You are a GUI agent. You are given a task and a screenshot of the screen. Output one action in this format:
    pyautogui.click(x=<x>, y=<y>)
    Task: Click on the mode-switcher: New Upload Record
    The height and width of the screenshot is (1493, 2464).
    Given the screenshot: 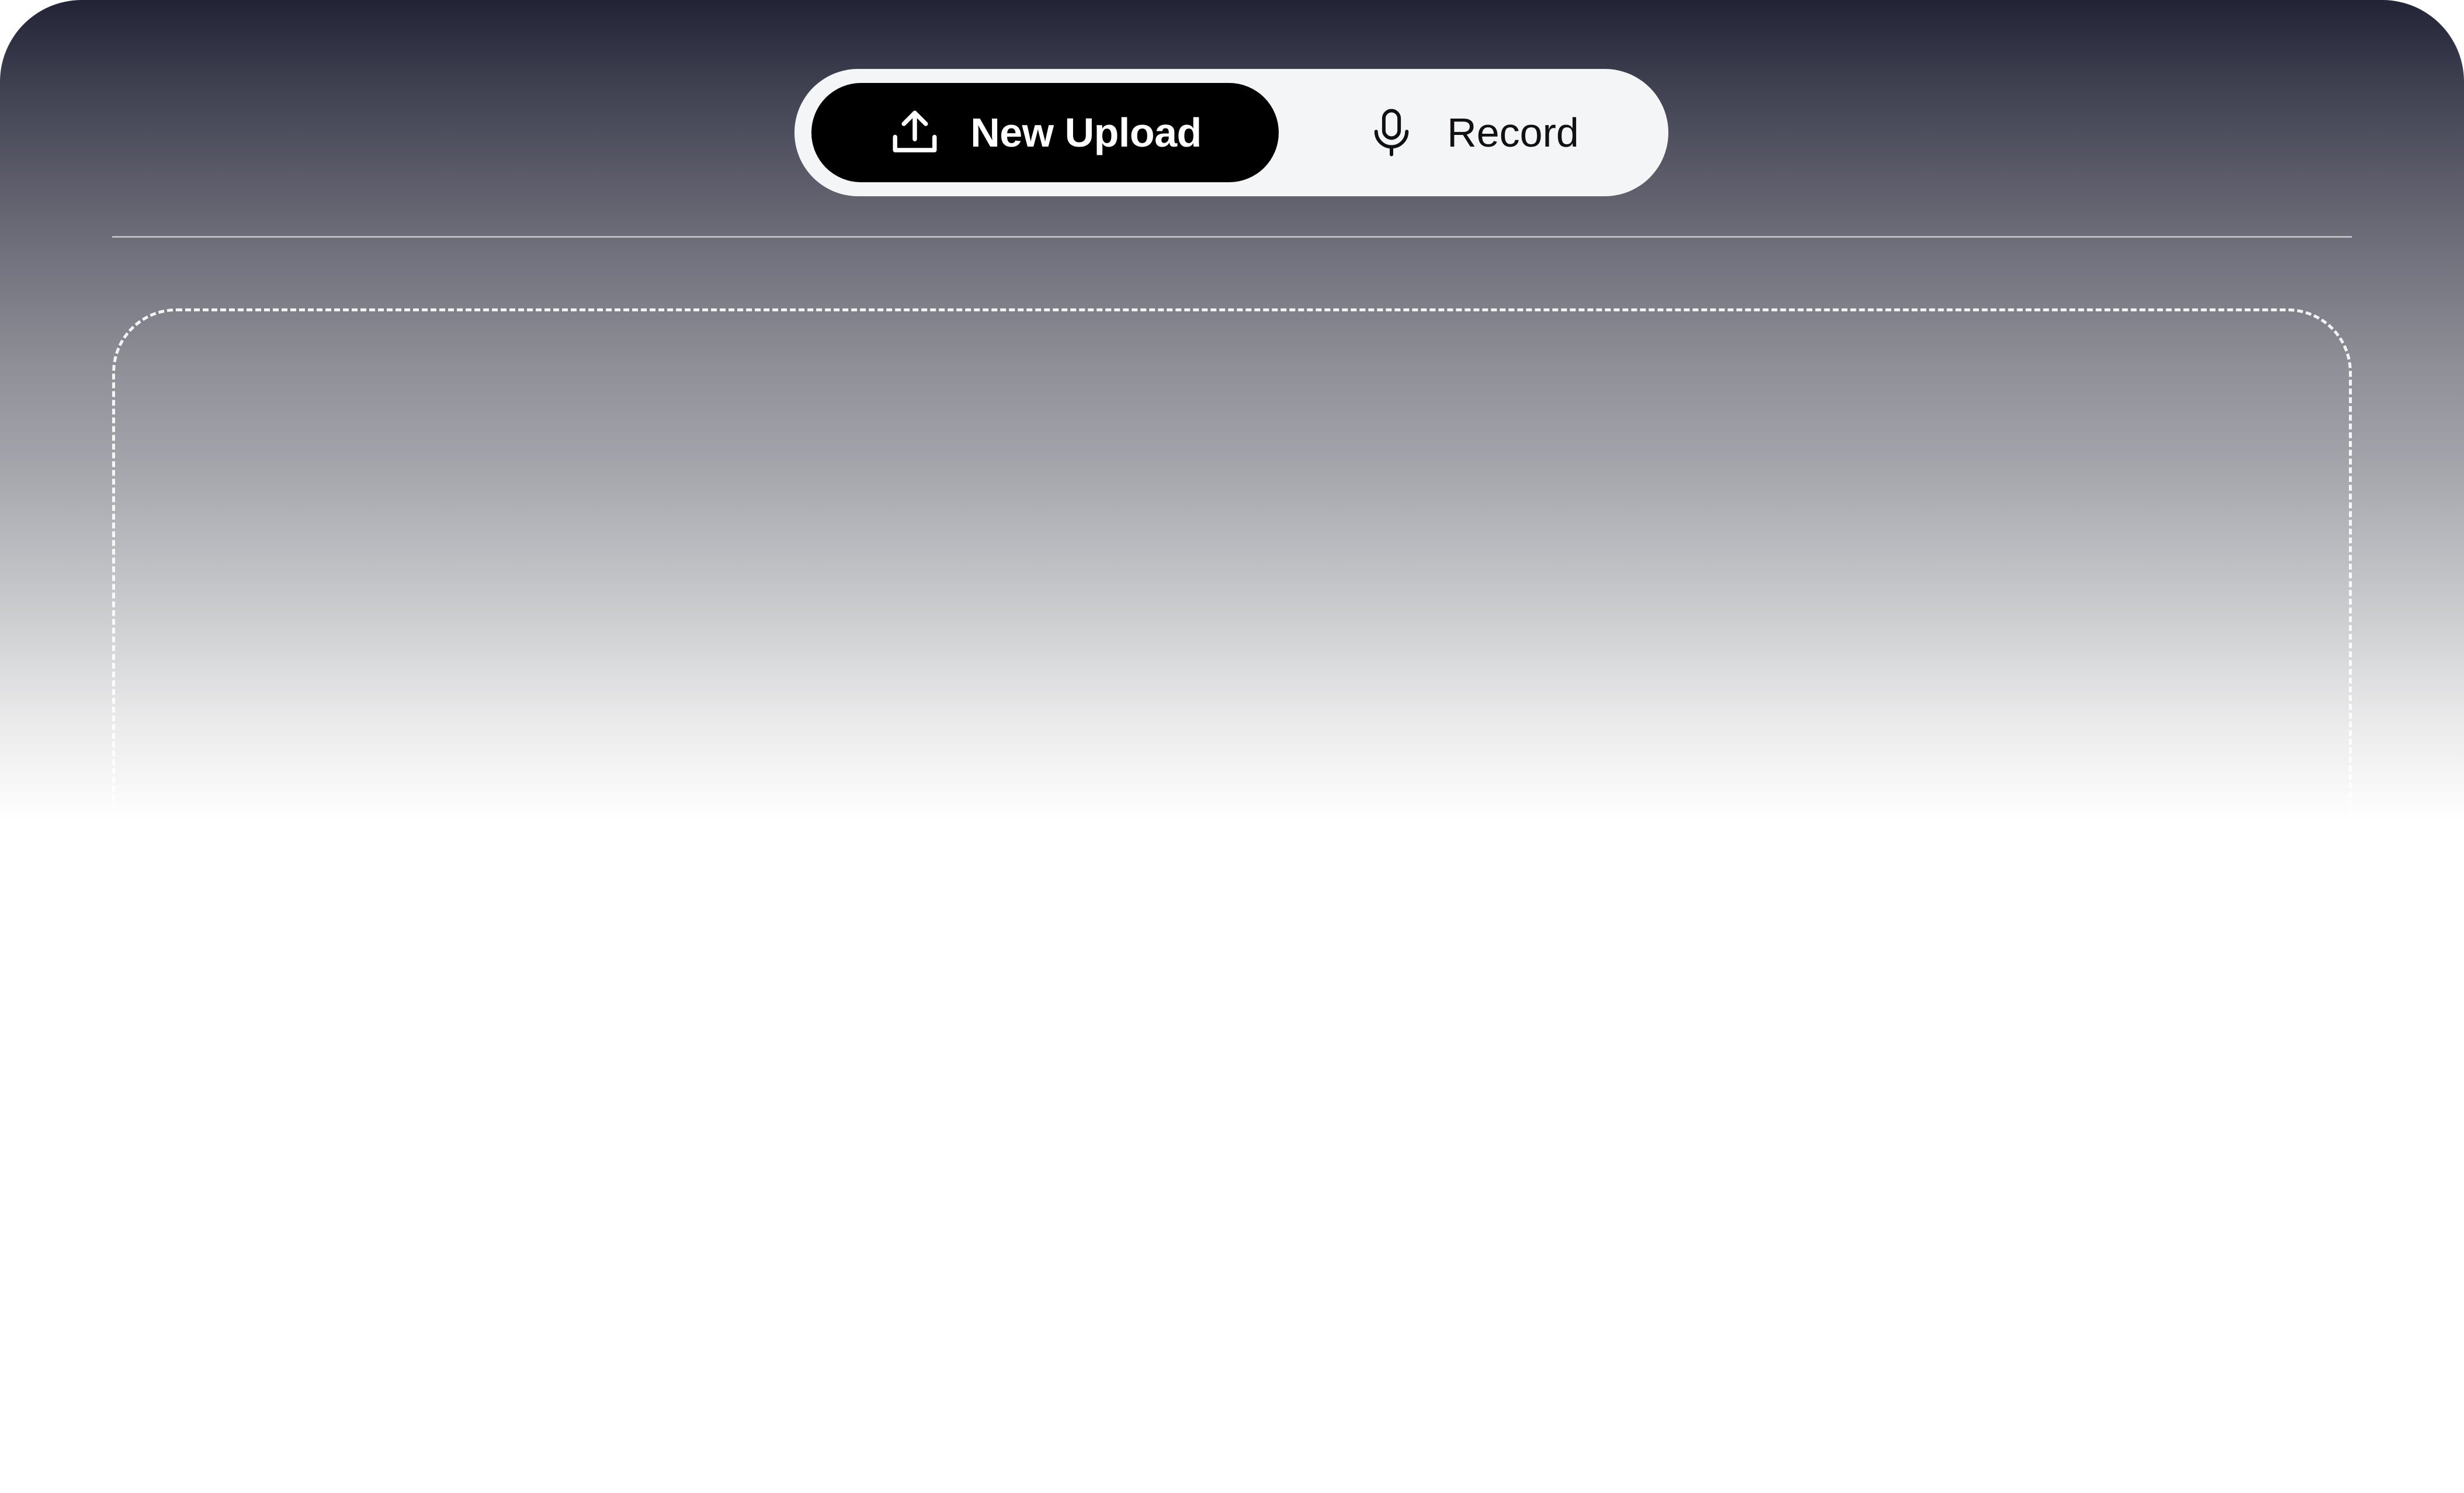 What is the action you would take?
    pyautogui.click(x=1231, y=132)
    